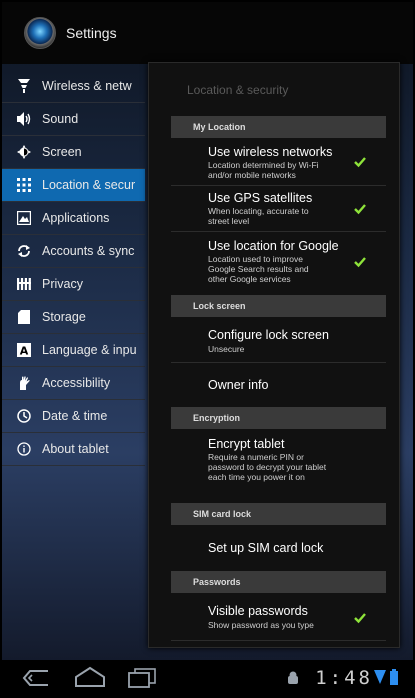  Describe the element at coordinates (36, 678) in the screenshot. I see `back-icon` at that location.